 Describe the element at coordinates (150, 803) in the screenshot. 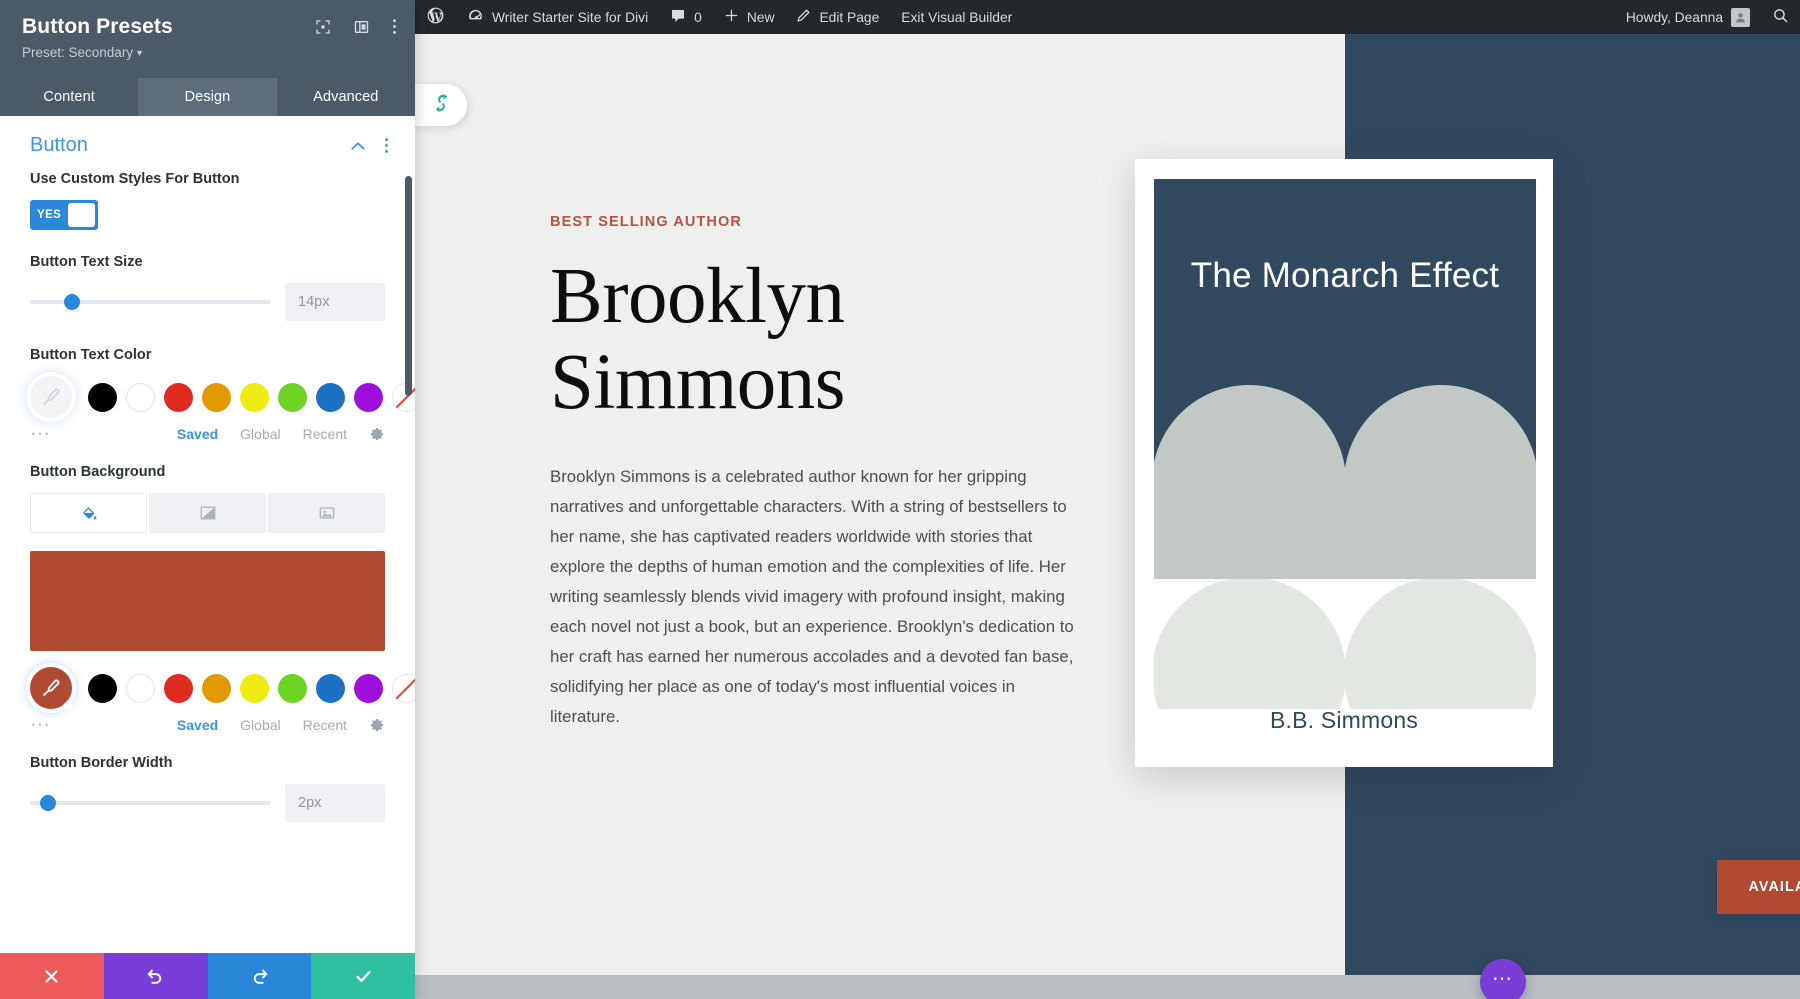

I see `button-border-width-slider` at that location.